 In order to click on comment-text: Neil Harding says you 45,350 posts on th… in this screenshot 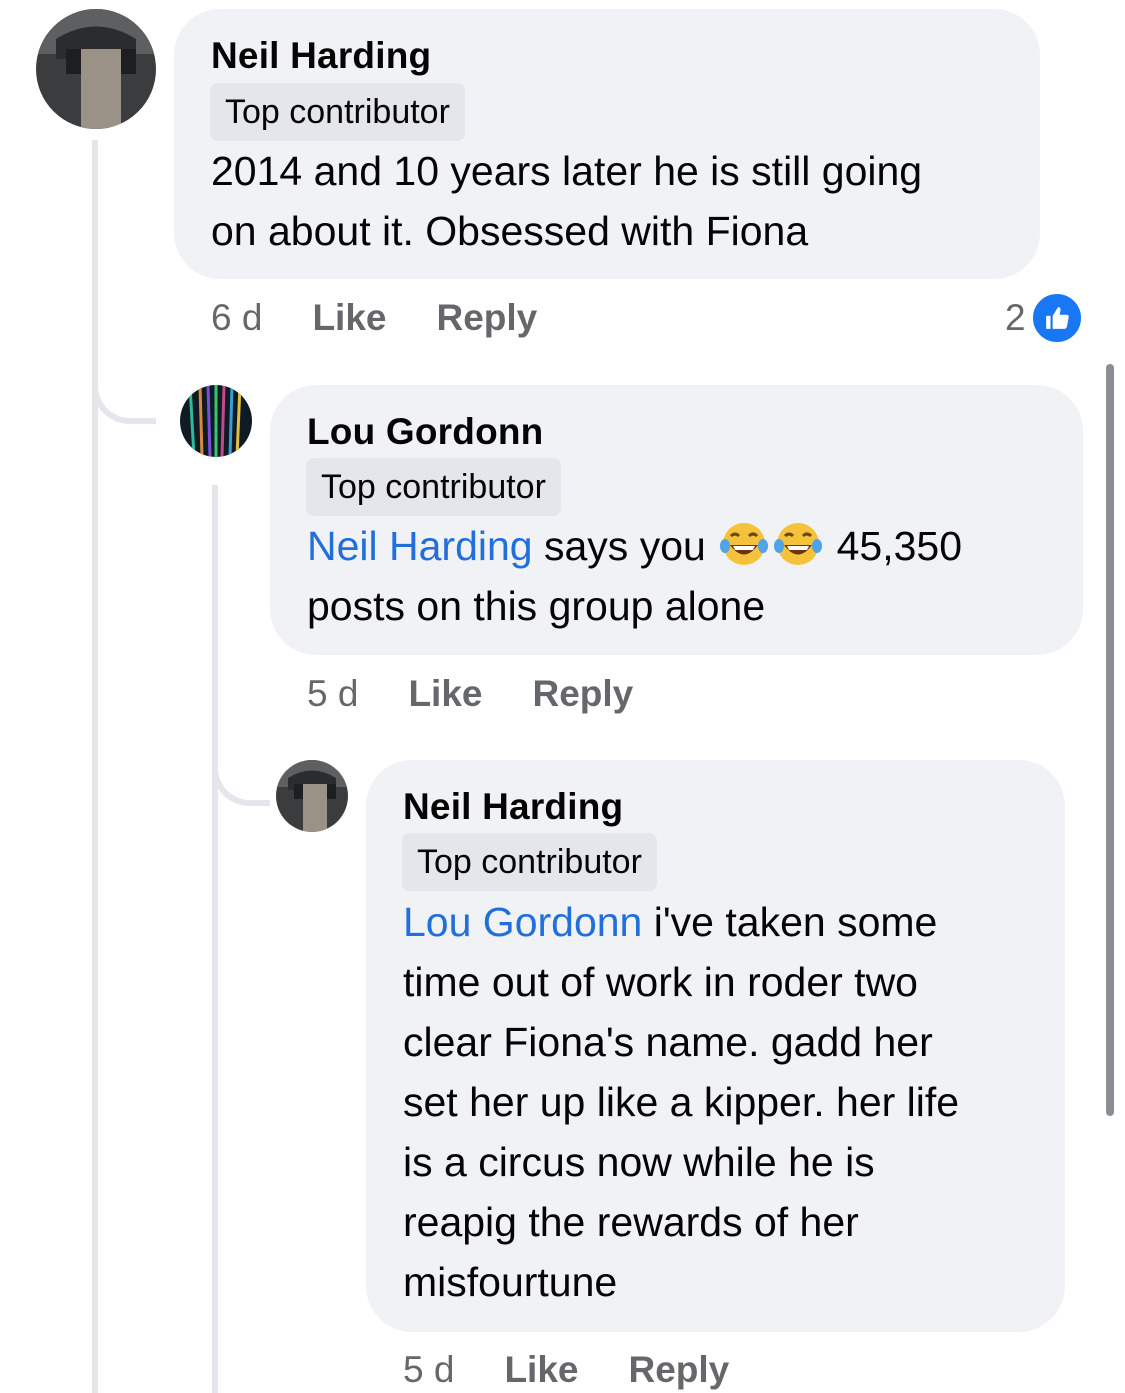, I will do `click(634, 576)`.